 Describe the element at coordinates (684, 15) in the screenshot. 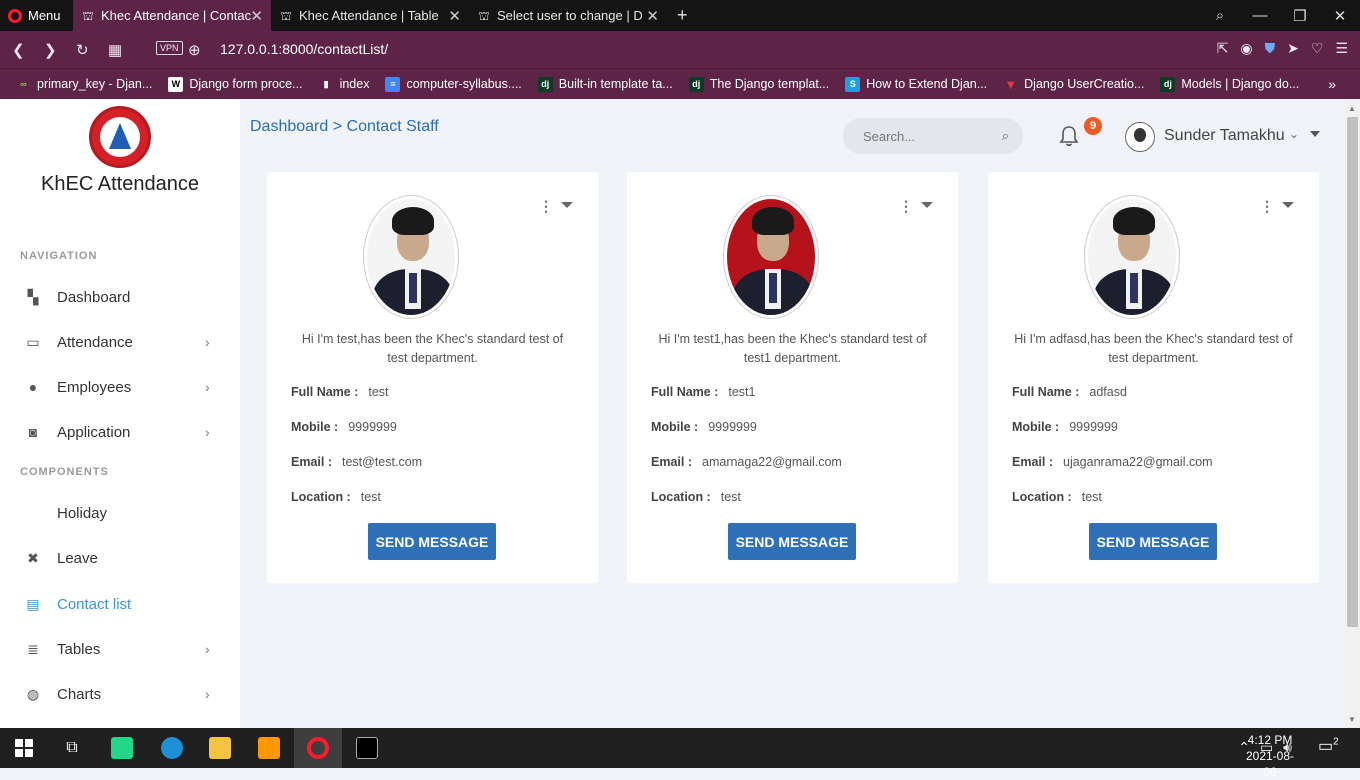

I see `new-tab-button: +` at that location.